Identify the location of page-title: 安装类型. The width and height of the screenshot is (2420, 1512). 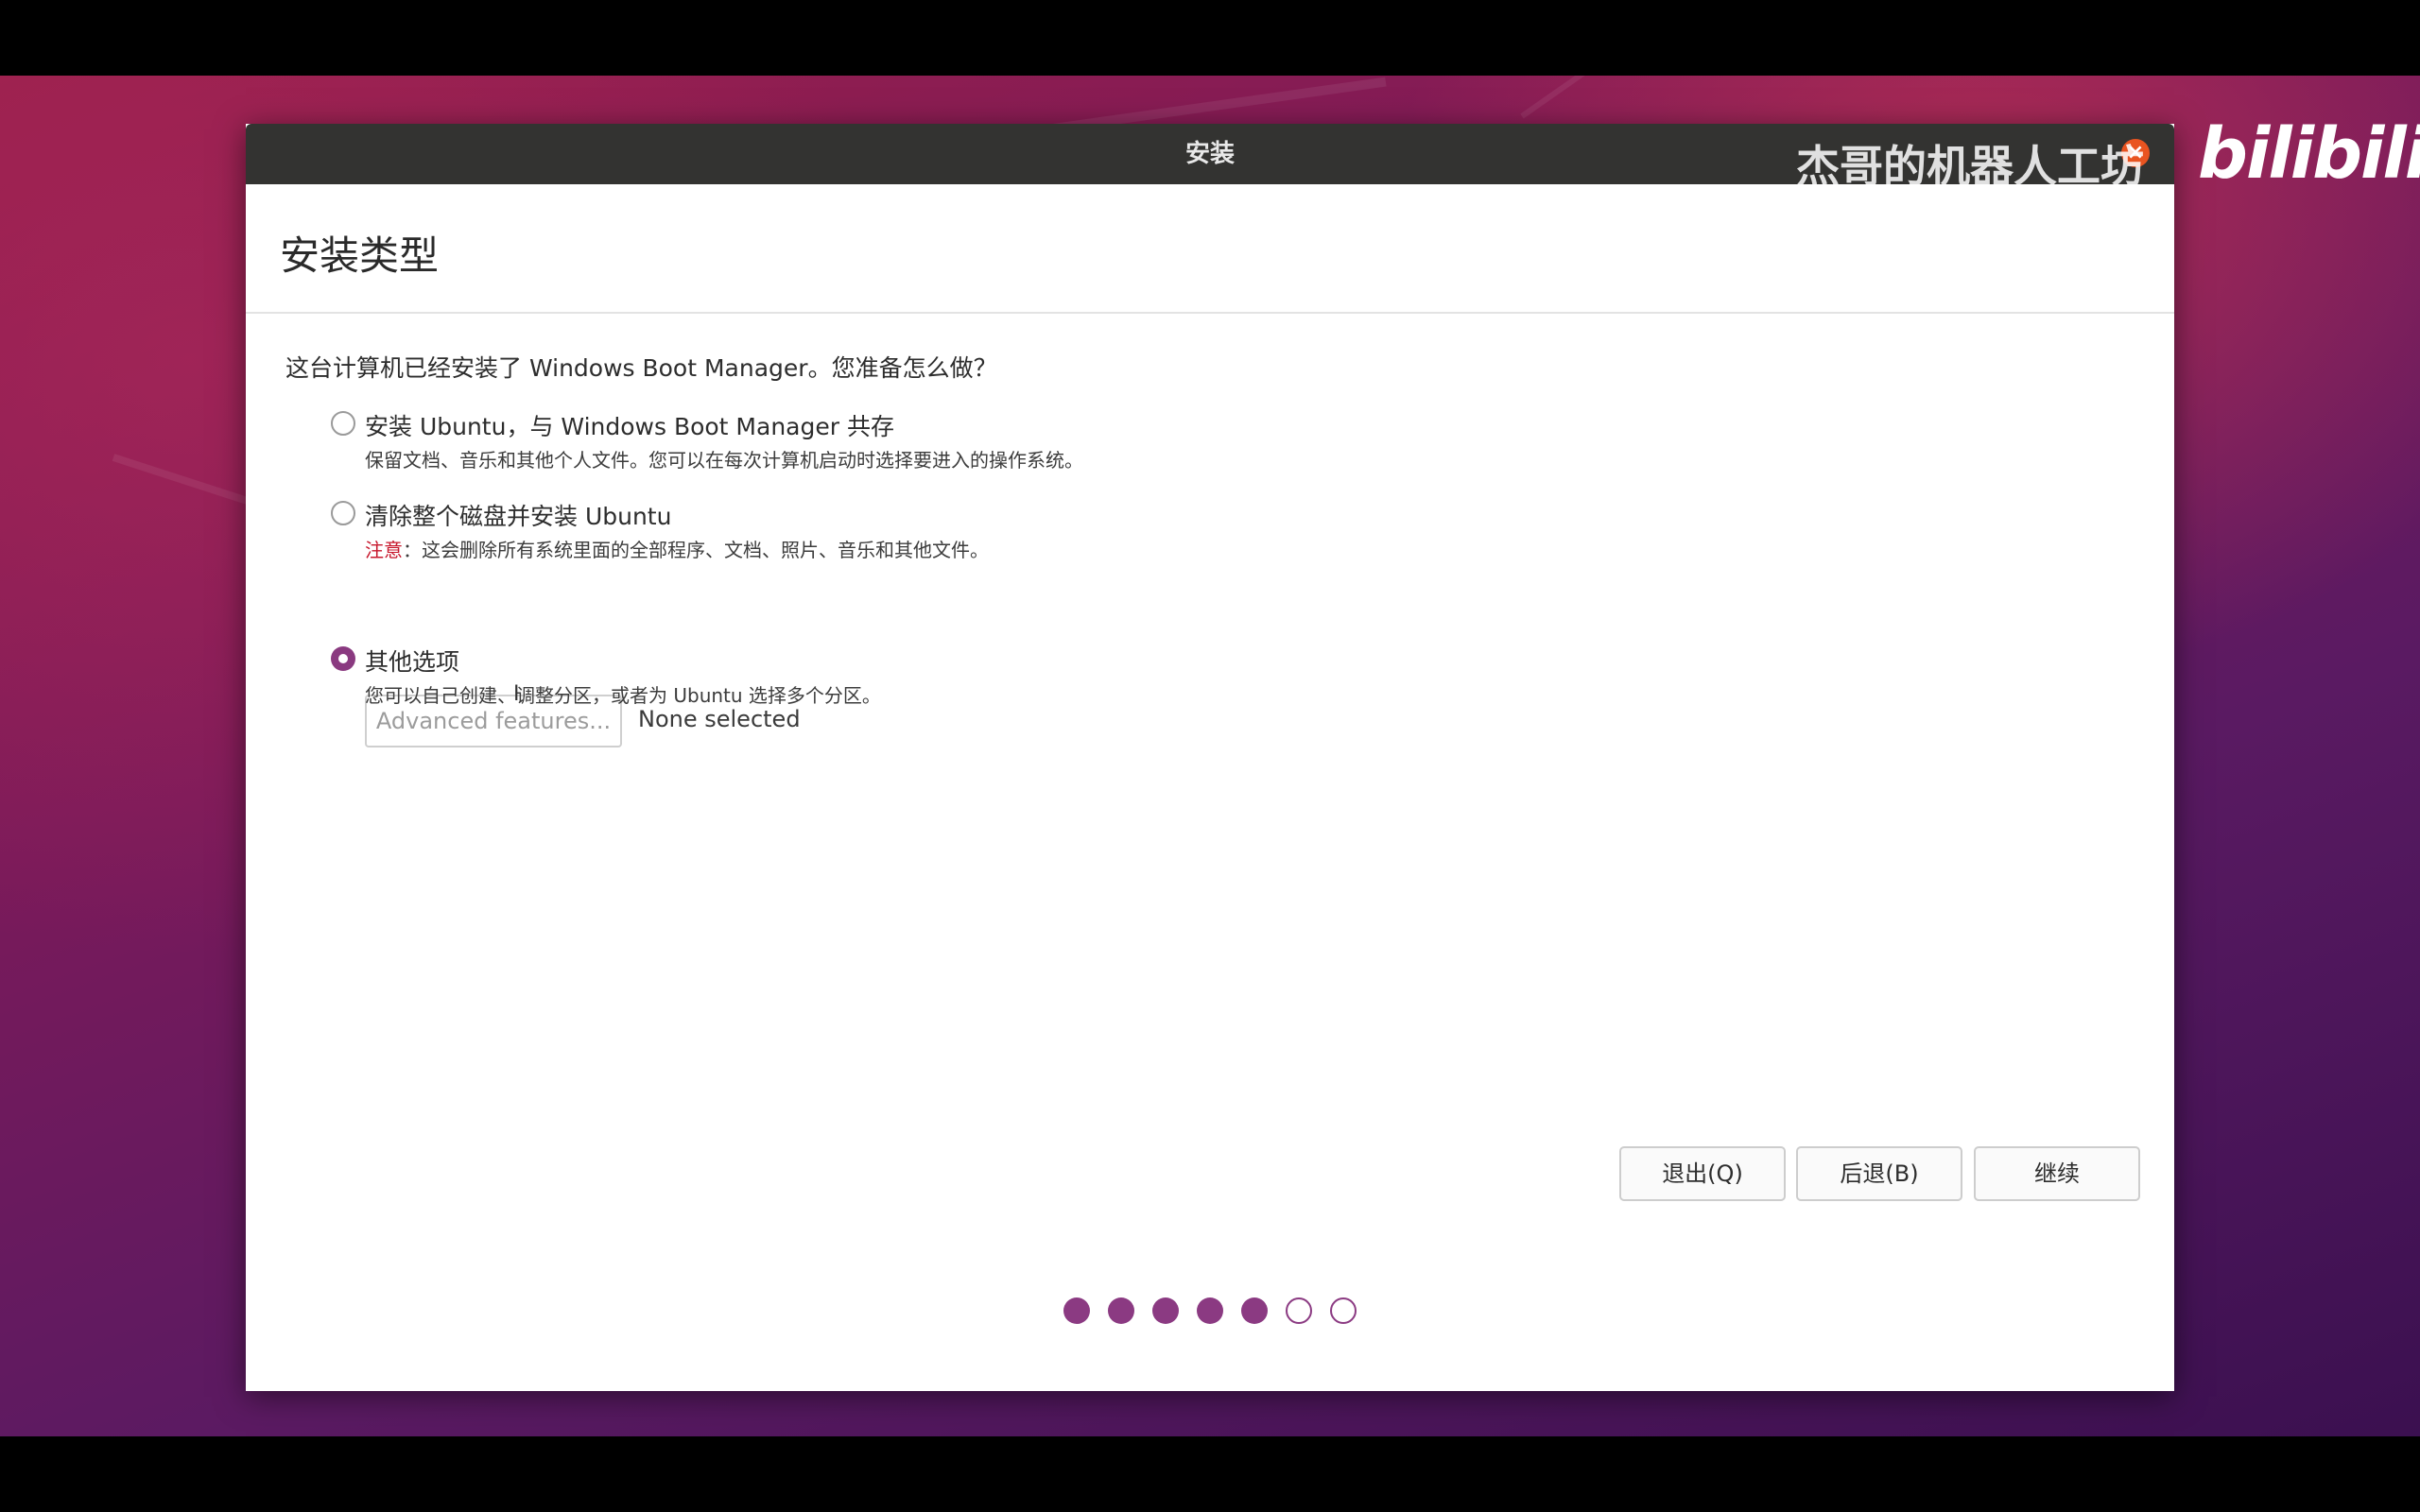
(360, 255).